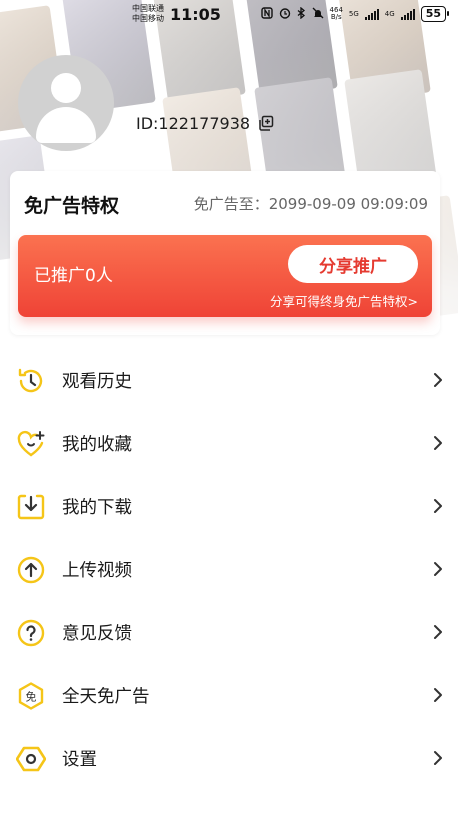 The width and height of the screenshot is (458, 820). I want to click on network-5g-label: 5G, so click(353, 13).